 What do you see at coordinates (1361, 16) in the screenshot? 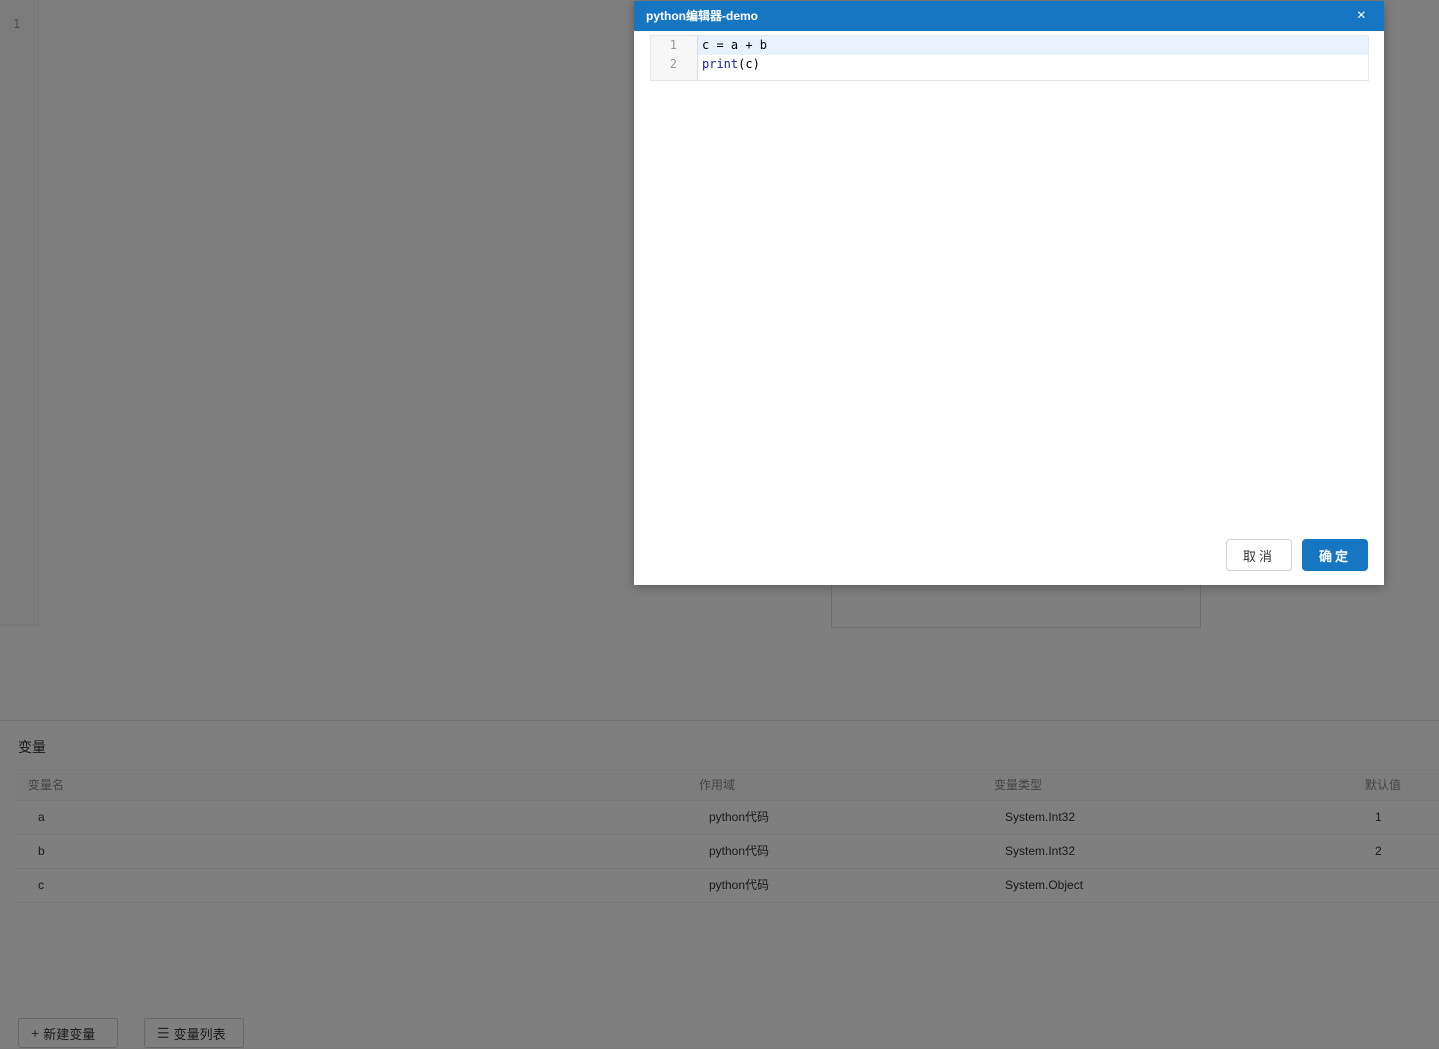
I see `close-icon: ×` at bounding box center [1361, 16].